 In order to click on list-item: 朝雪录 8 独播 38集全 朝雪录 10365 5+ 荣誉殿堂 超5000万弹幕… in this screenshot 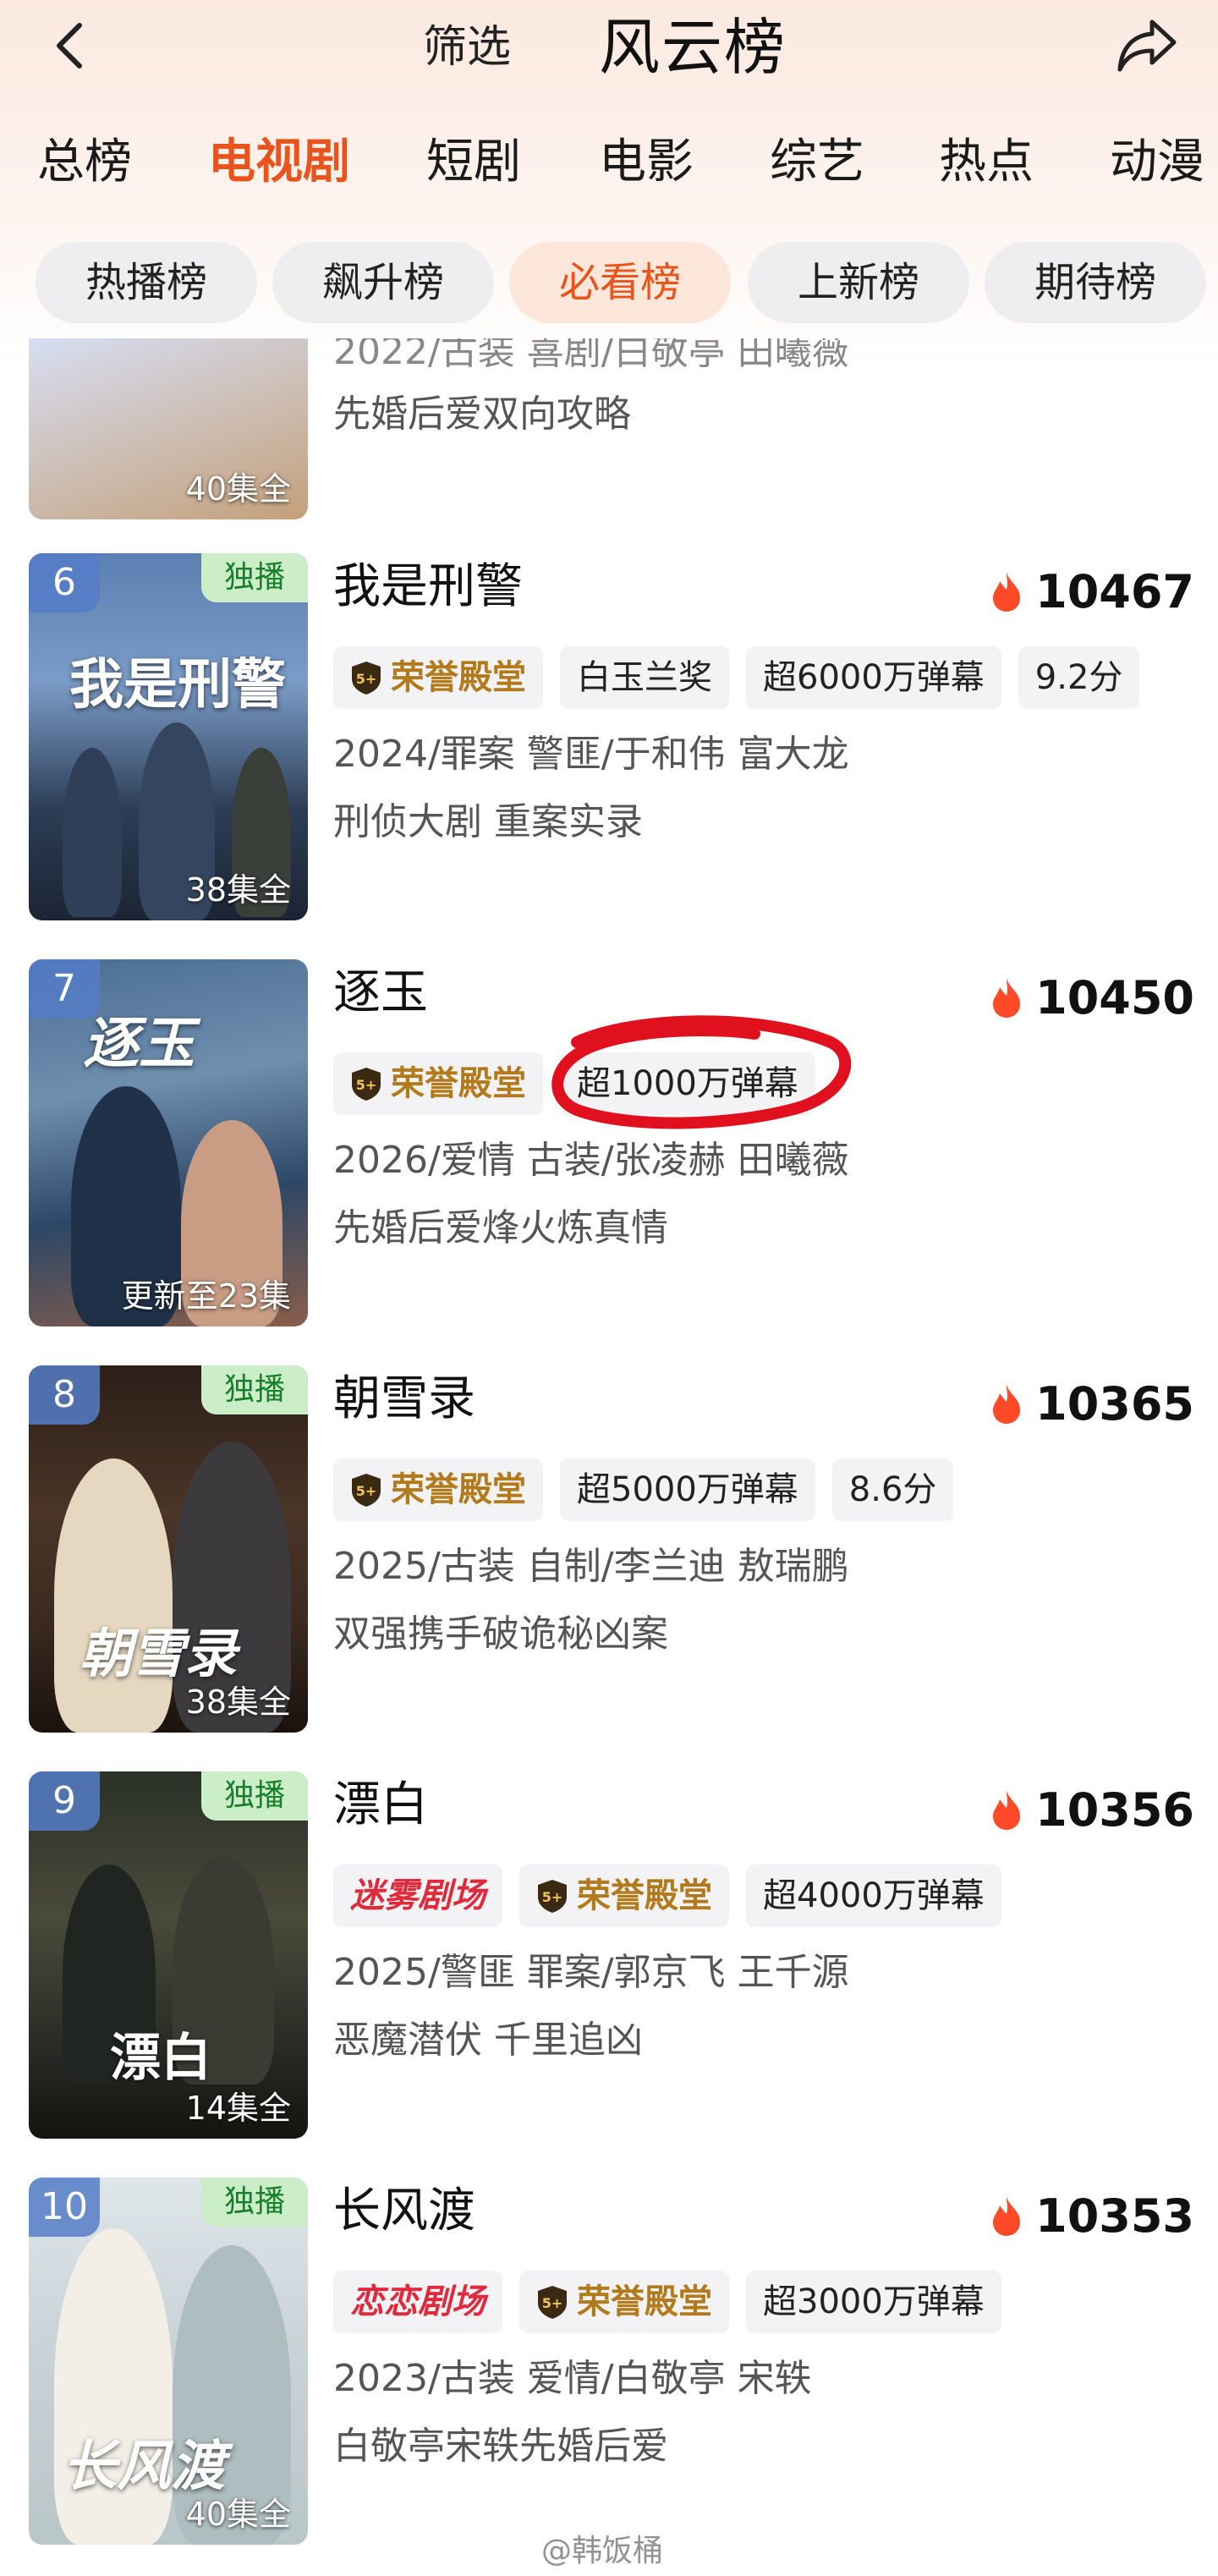, I will do `click(609, 1551)`.